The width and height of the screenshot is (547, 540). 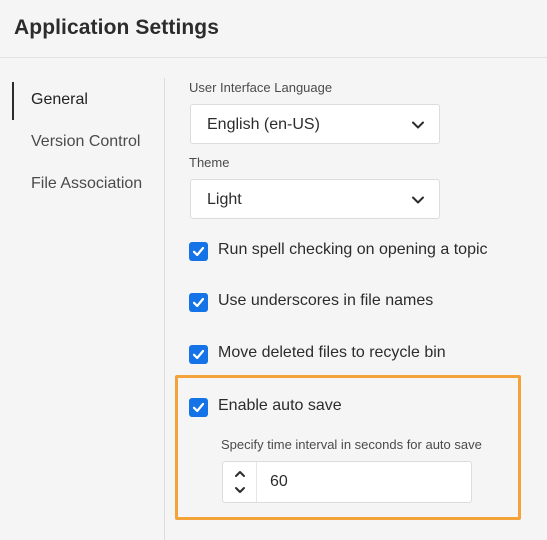 What do you see at coordinates (326, 300) in the screenshot?
I see `underscores-label: Use underscores in file names` at bounding box center [326, 300].